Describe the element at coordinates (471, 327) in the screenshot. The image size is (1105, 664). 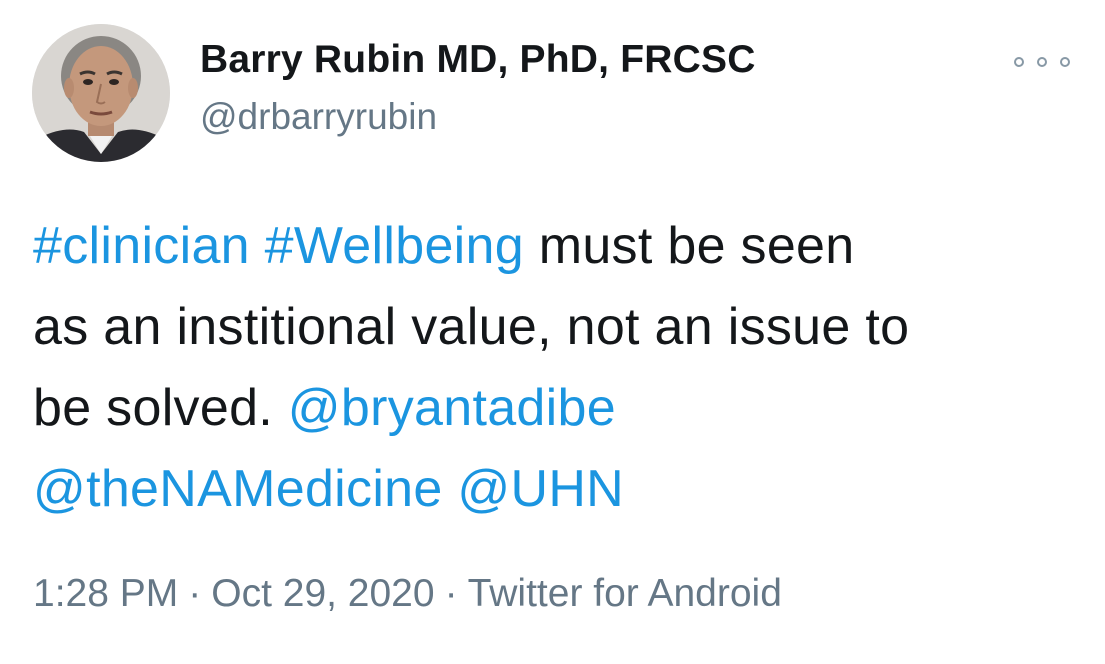
I see `tweet-text-segment: as an institional value, not an issue to` at that location.